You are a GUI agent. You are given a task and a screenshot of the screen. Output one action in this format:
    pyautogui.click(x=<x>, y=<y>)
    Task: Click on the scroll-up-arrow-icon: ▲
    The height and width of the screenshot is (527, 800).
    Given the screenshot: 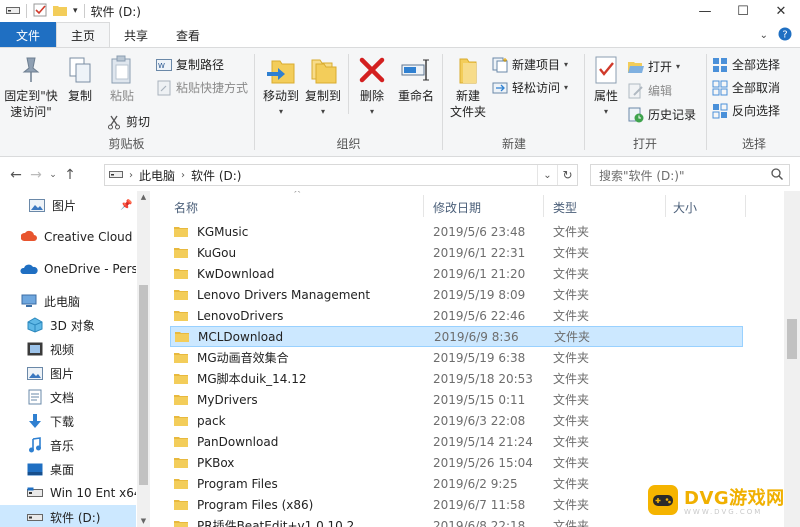 What is the action you would take?
    pyautogui.click(x=143, y=197)
    